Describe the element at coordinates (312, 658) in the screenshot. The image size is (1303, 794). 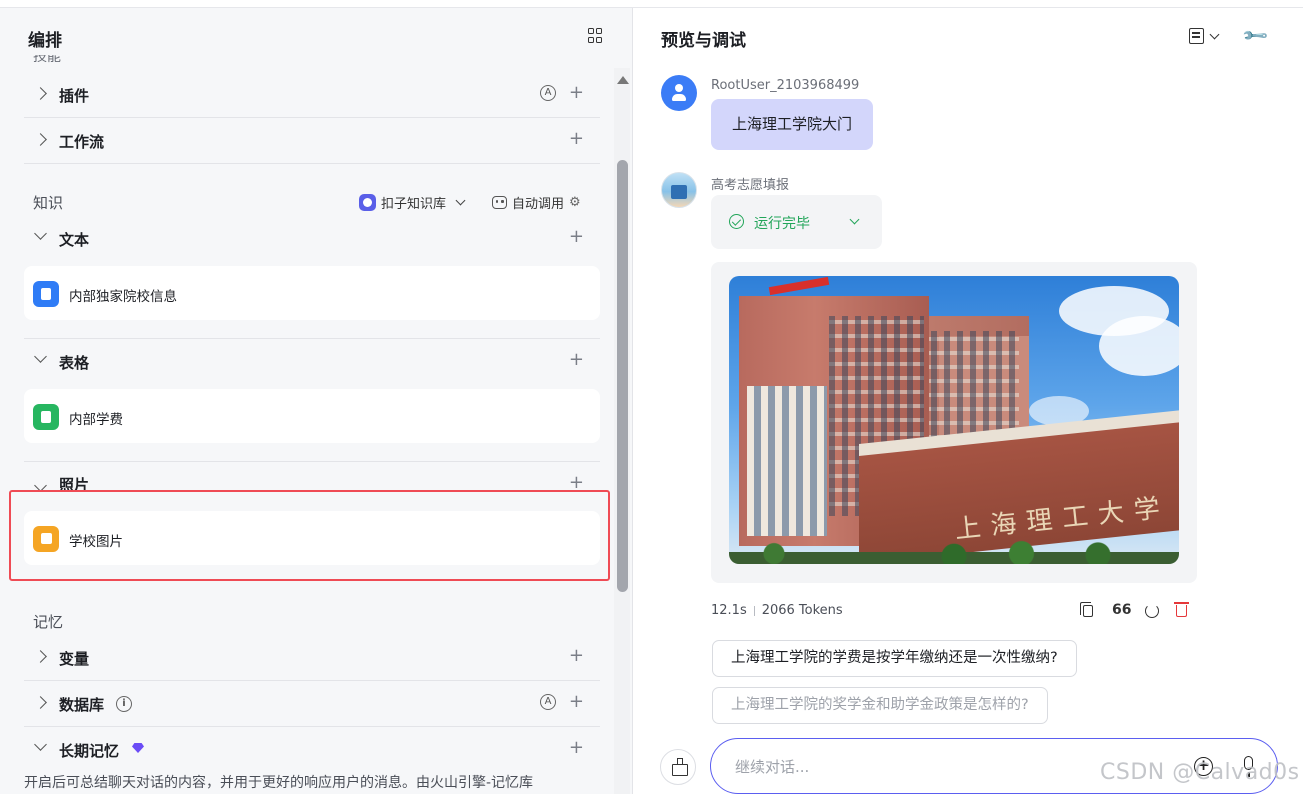
I see `row-variables: 变量 +` at that location.